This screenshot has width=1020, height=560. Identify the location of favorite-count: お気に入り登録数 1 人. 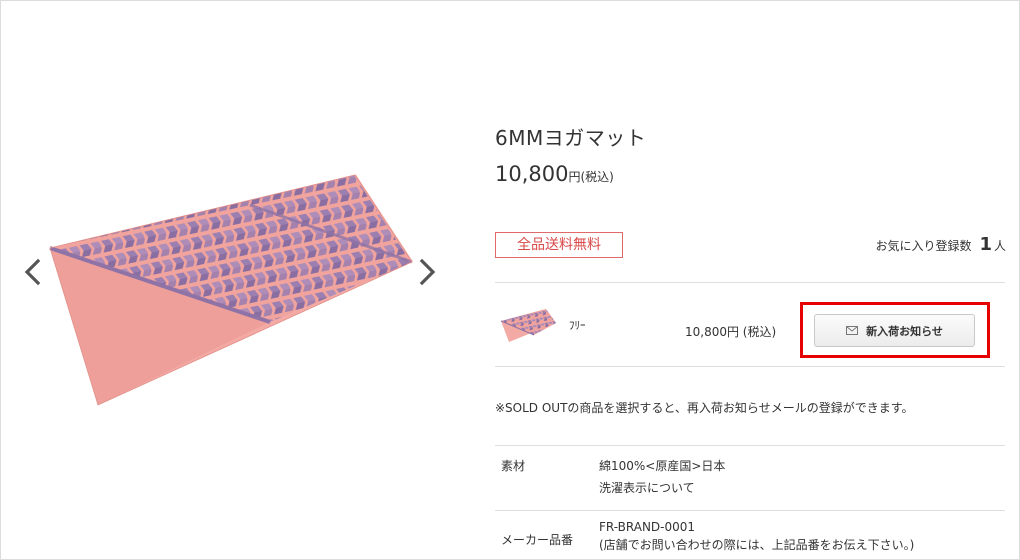
(940, 244).